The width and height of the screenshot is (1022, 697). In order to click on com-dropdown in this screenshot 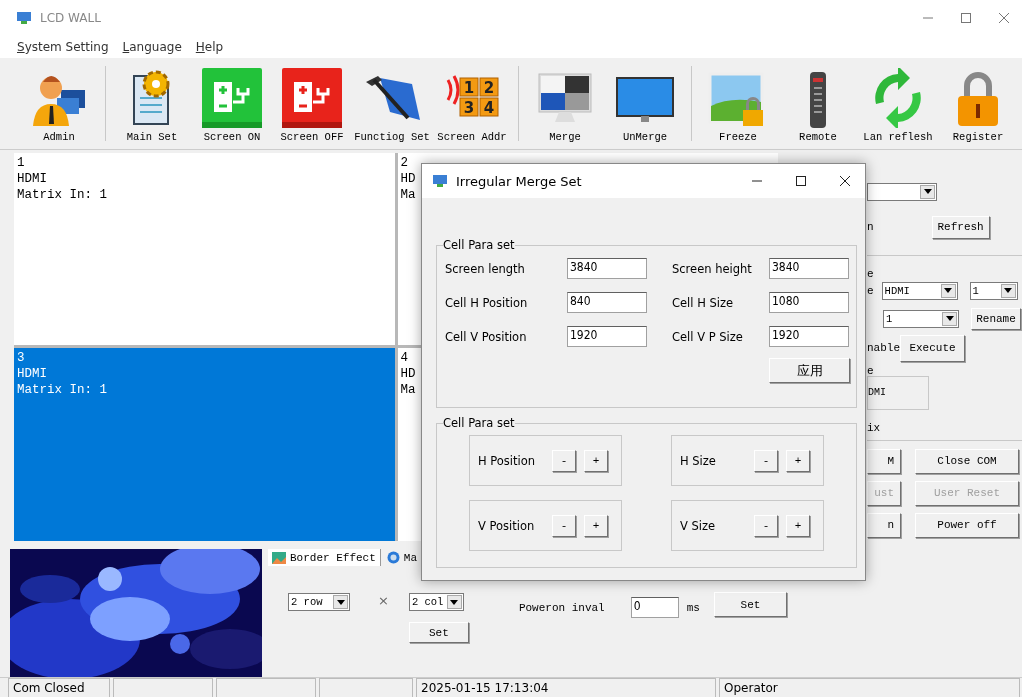, I will do `click(902, 191)`.